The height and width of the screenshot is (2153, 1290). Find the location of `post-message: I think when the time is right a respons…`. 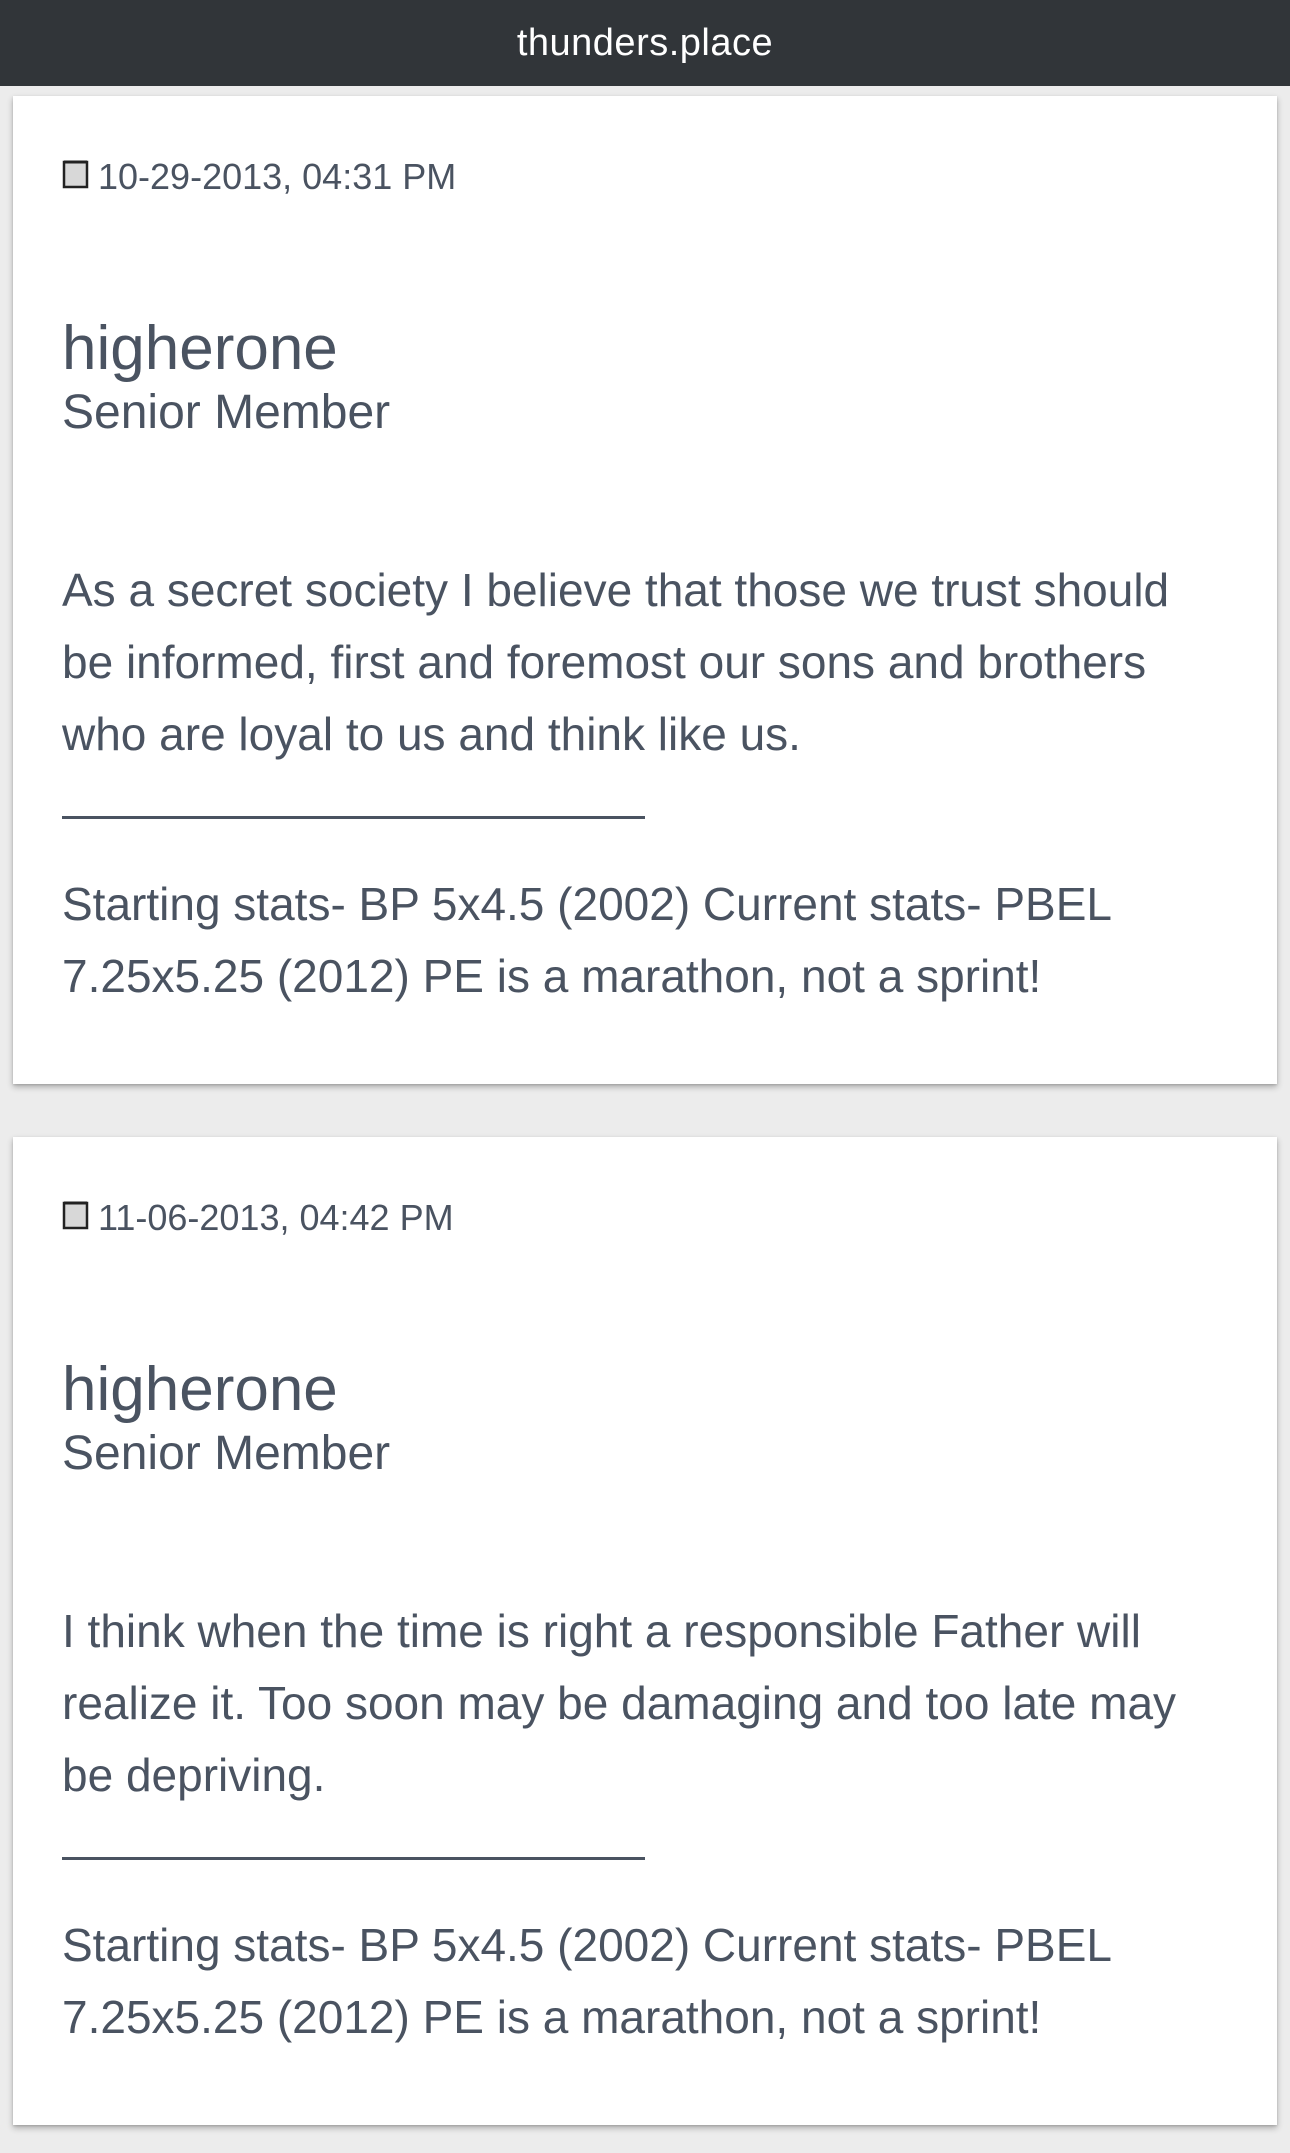

post-message: I think when the time is right a respons… is located at coordinates (619, 1703).